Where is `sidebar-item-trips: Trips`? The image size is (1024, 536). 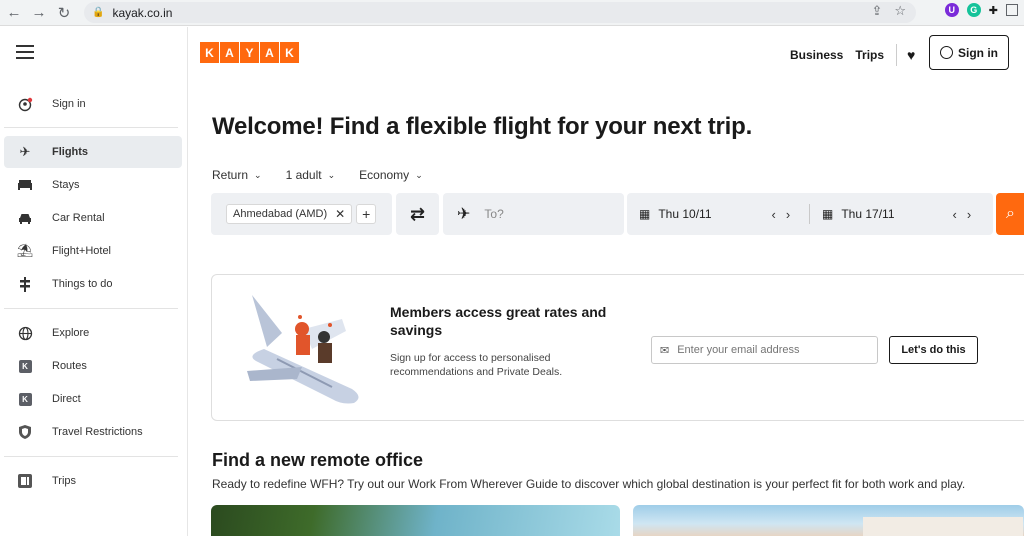 sidebar-item-trips: Trips is located at coordinates (93, 481).